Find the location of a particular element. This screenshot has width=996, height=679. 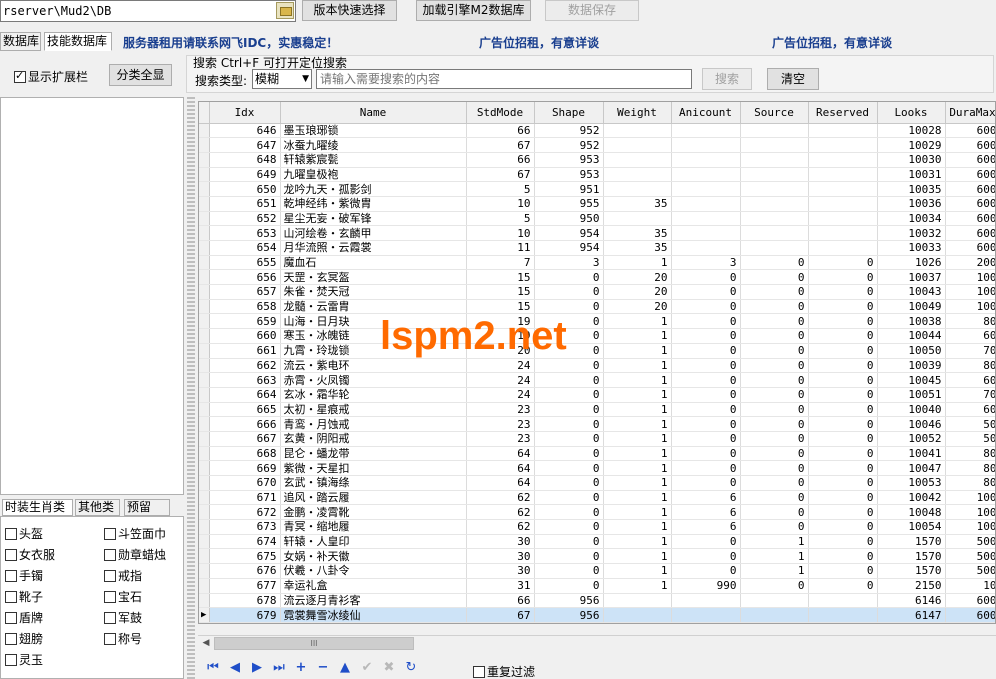

cell-idx: 670 is located at coordinates (245, 483).